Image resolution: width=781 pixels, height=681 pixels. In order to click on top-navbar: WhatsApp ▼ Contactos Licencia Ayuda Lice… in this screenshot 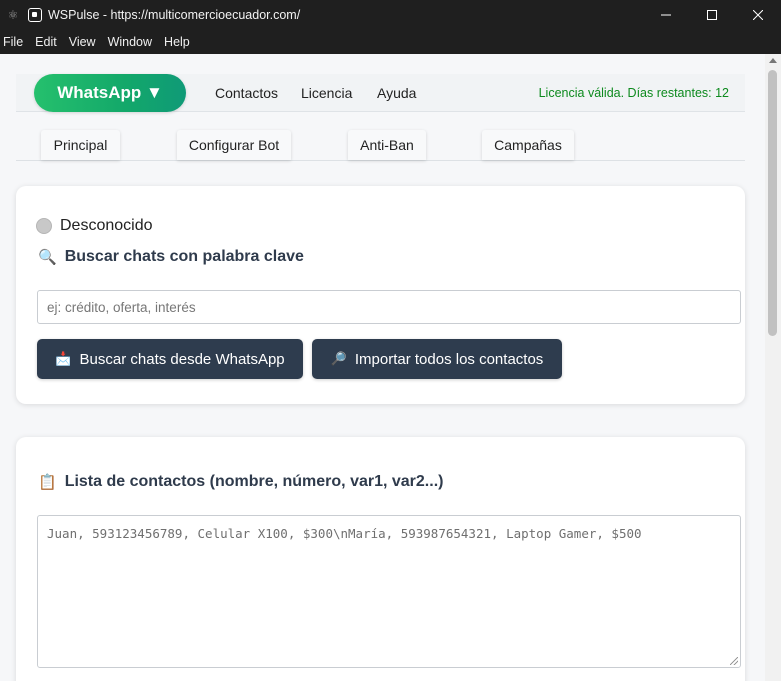, I will do `click(380, 93)`.